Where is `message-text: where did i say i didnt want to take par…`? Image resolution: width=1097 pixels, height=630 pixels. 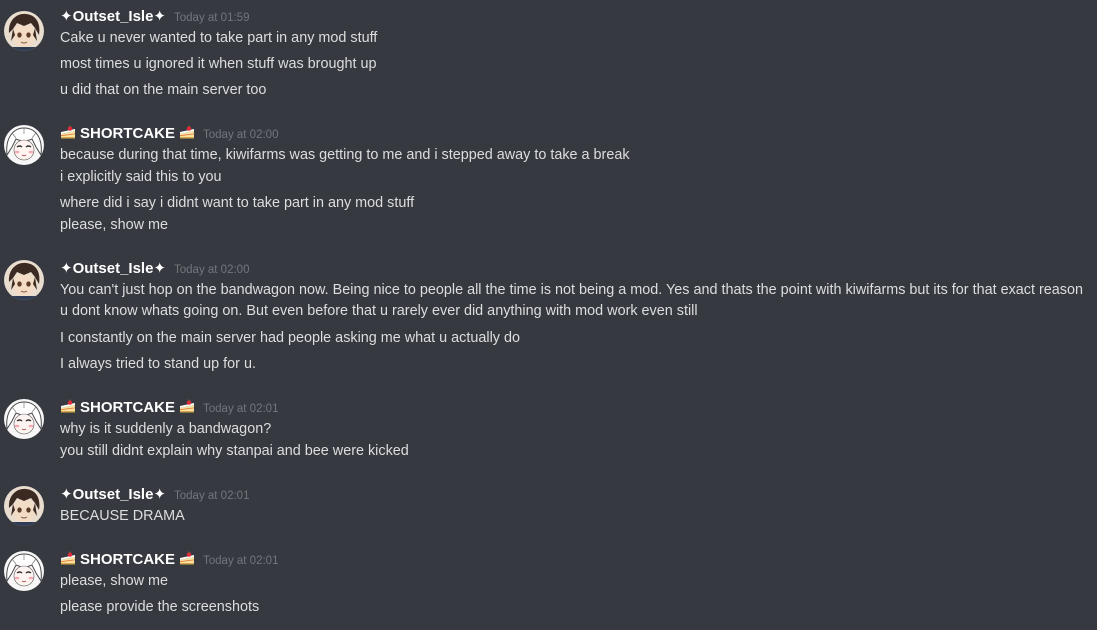 message-text: where did i say i didnt want to take par… is located at coordinates (237, 203).